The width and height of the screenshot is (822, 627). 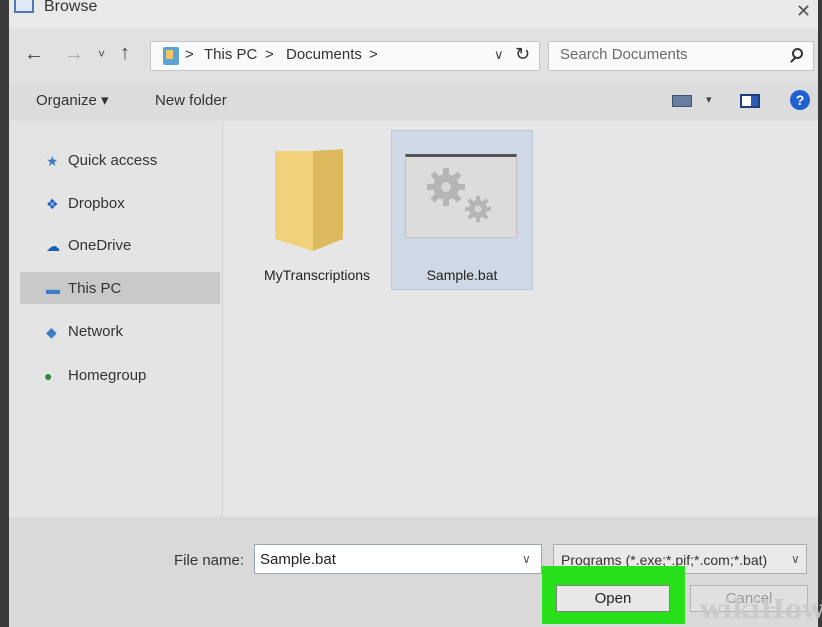 I want to click on breadcrumb-this-pc: This PC, so click(x=230, y=55).